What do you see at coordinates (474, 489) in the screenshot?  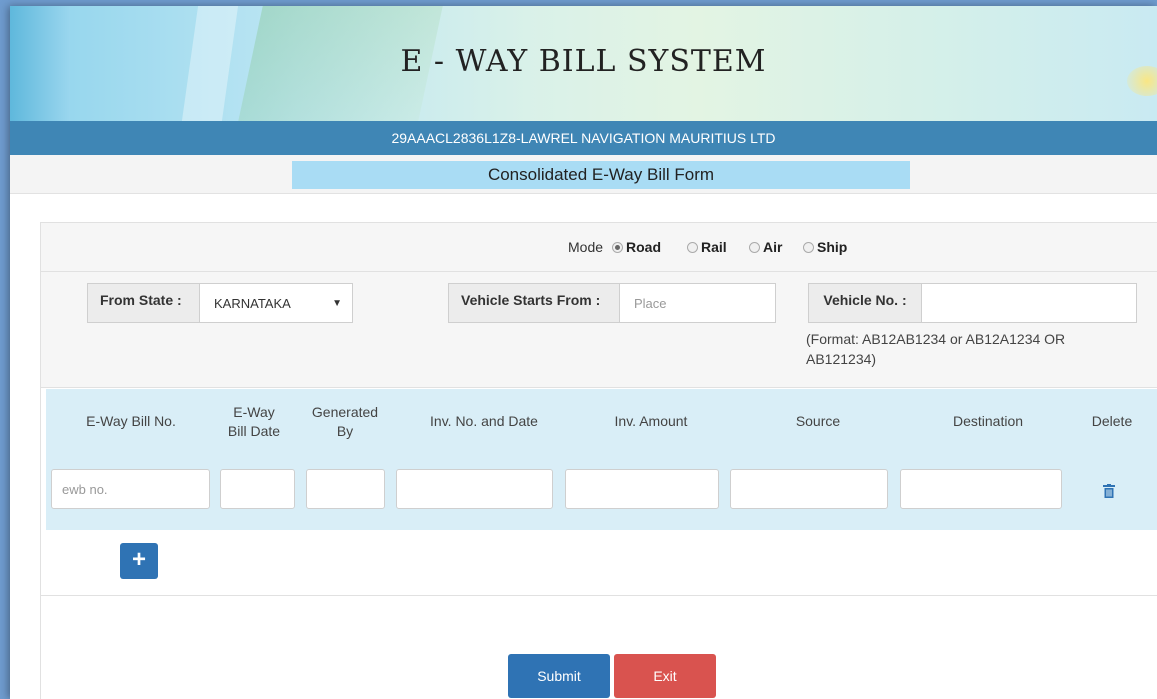 I see `inv-no-date-input` at bounding box center [474, 489].